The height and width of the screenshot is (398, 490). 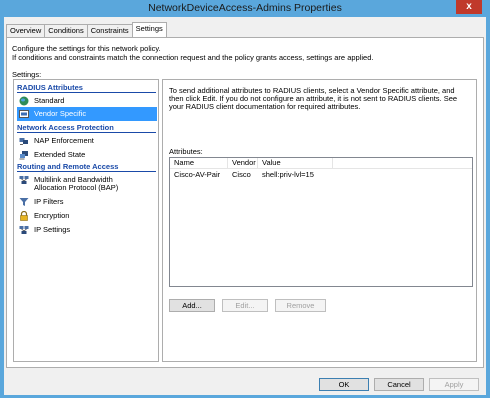 I want to click on sidebar-item-ip-settings: IP Settings, so click(x=87, y=229).